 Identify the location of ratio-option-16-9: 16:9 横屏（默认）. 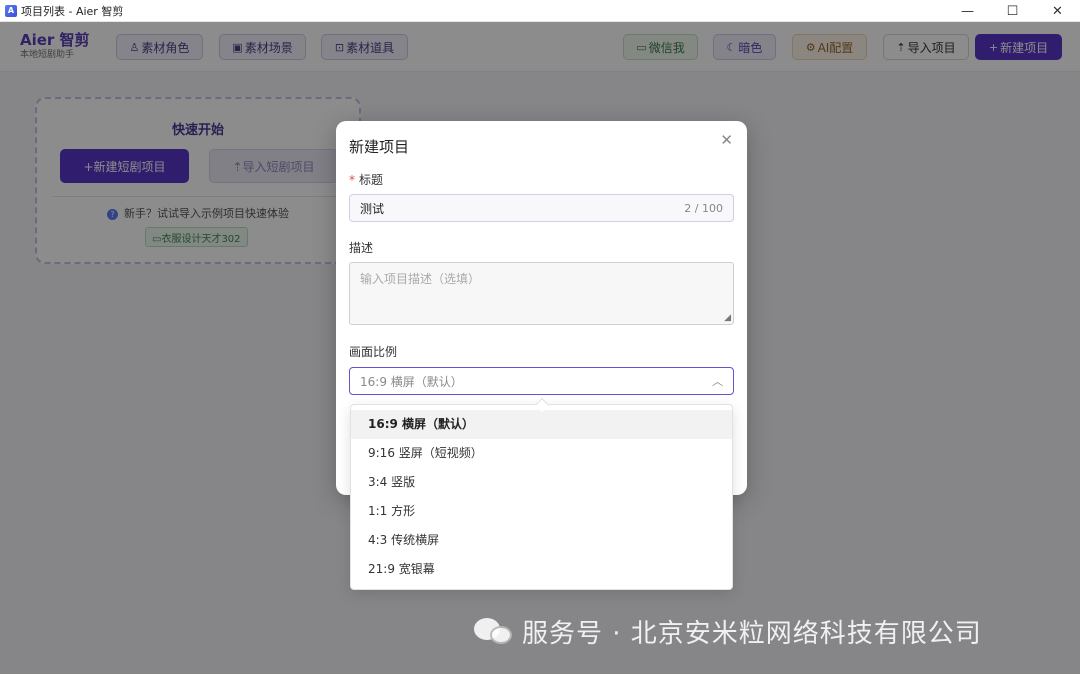
(541, 424).